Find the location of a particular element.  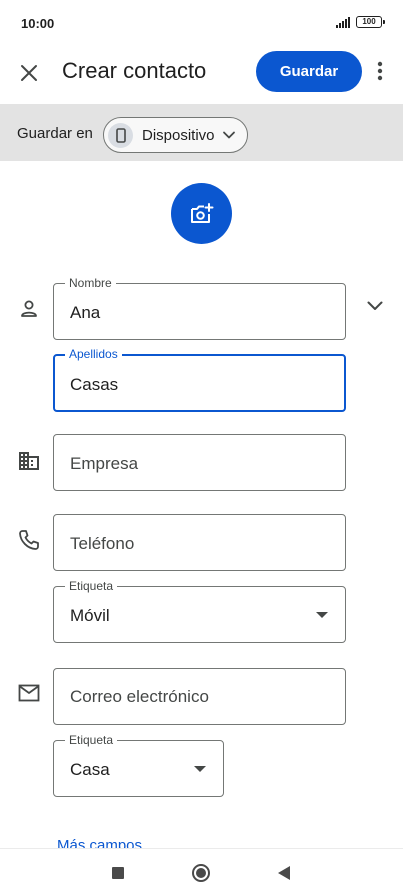

system-nav-bar is located at coordinates (201, 872).